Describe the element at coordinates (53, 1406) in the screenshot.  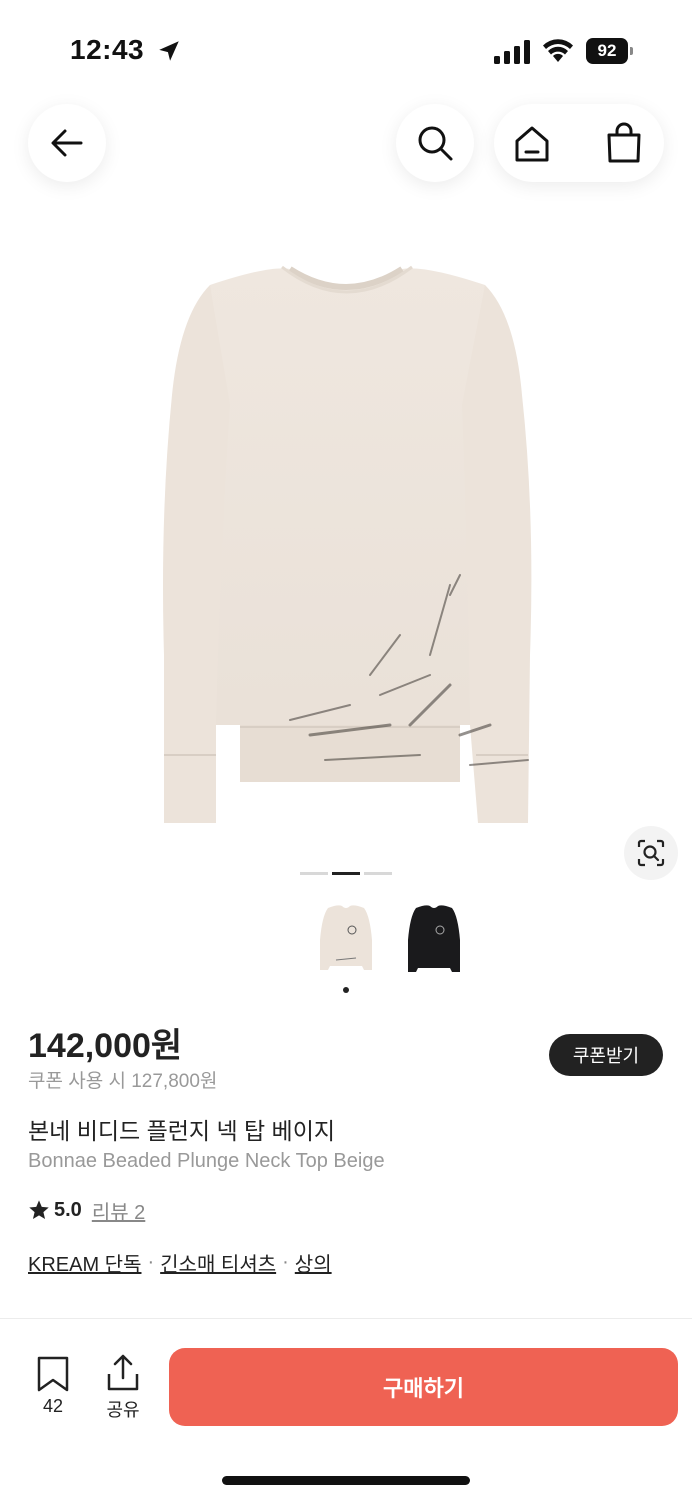
I see `save-count: 42` at that location.